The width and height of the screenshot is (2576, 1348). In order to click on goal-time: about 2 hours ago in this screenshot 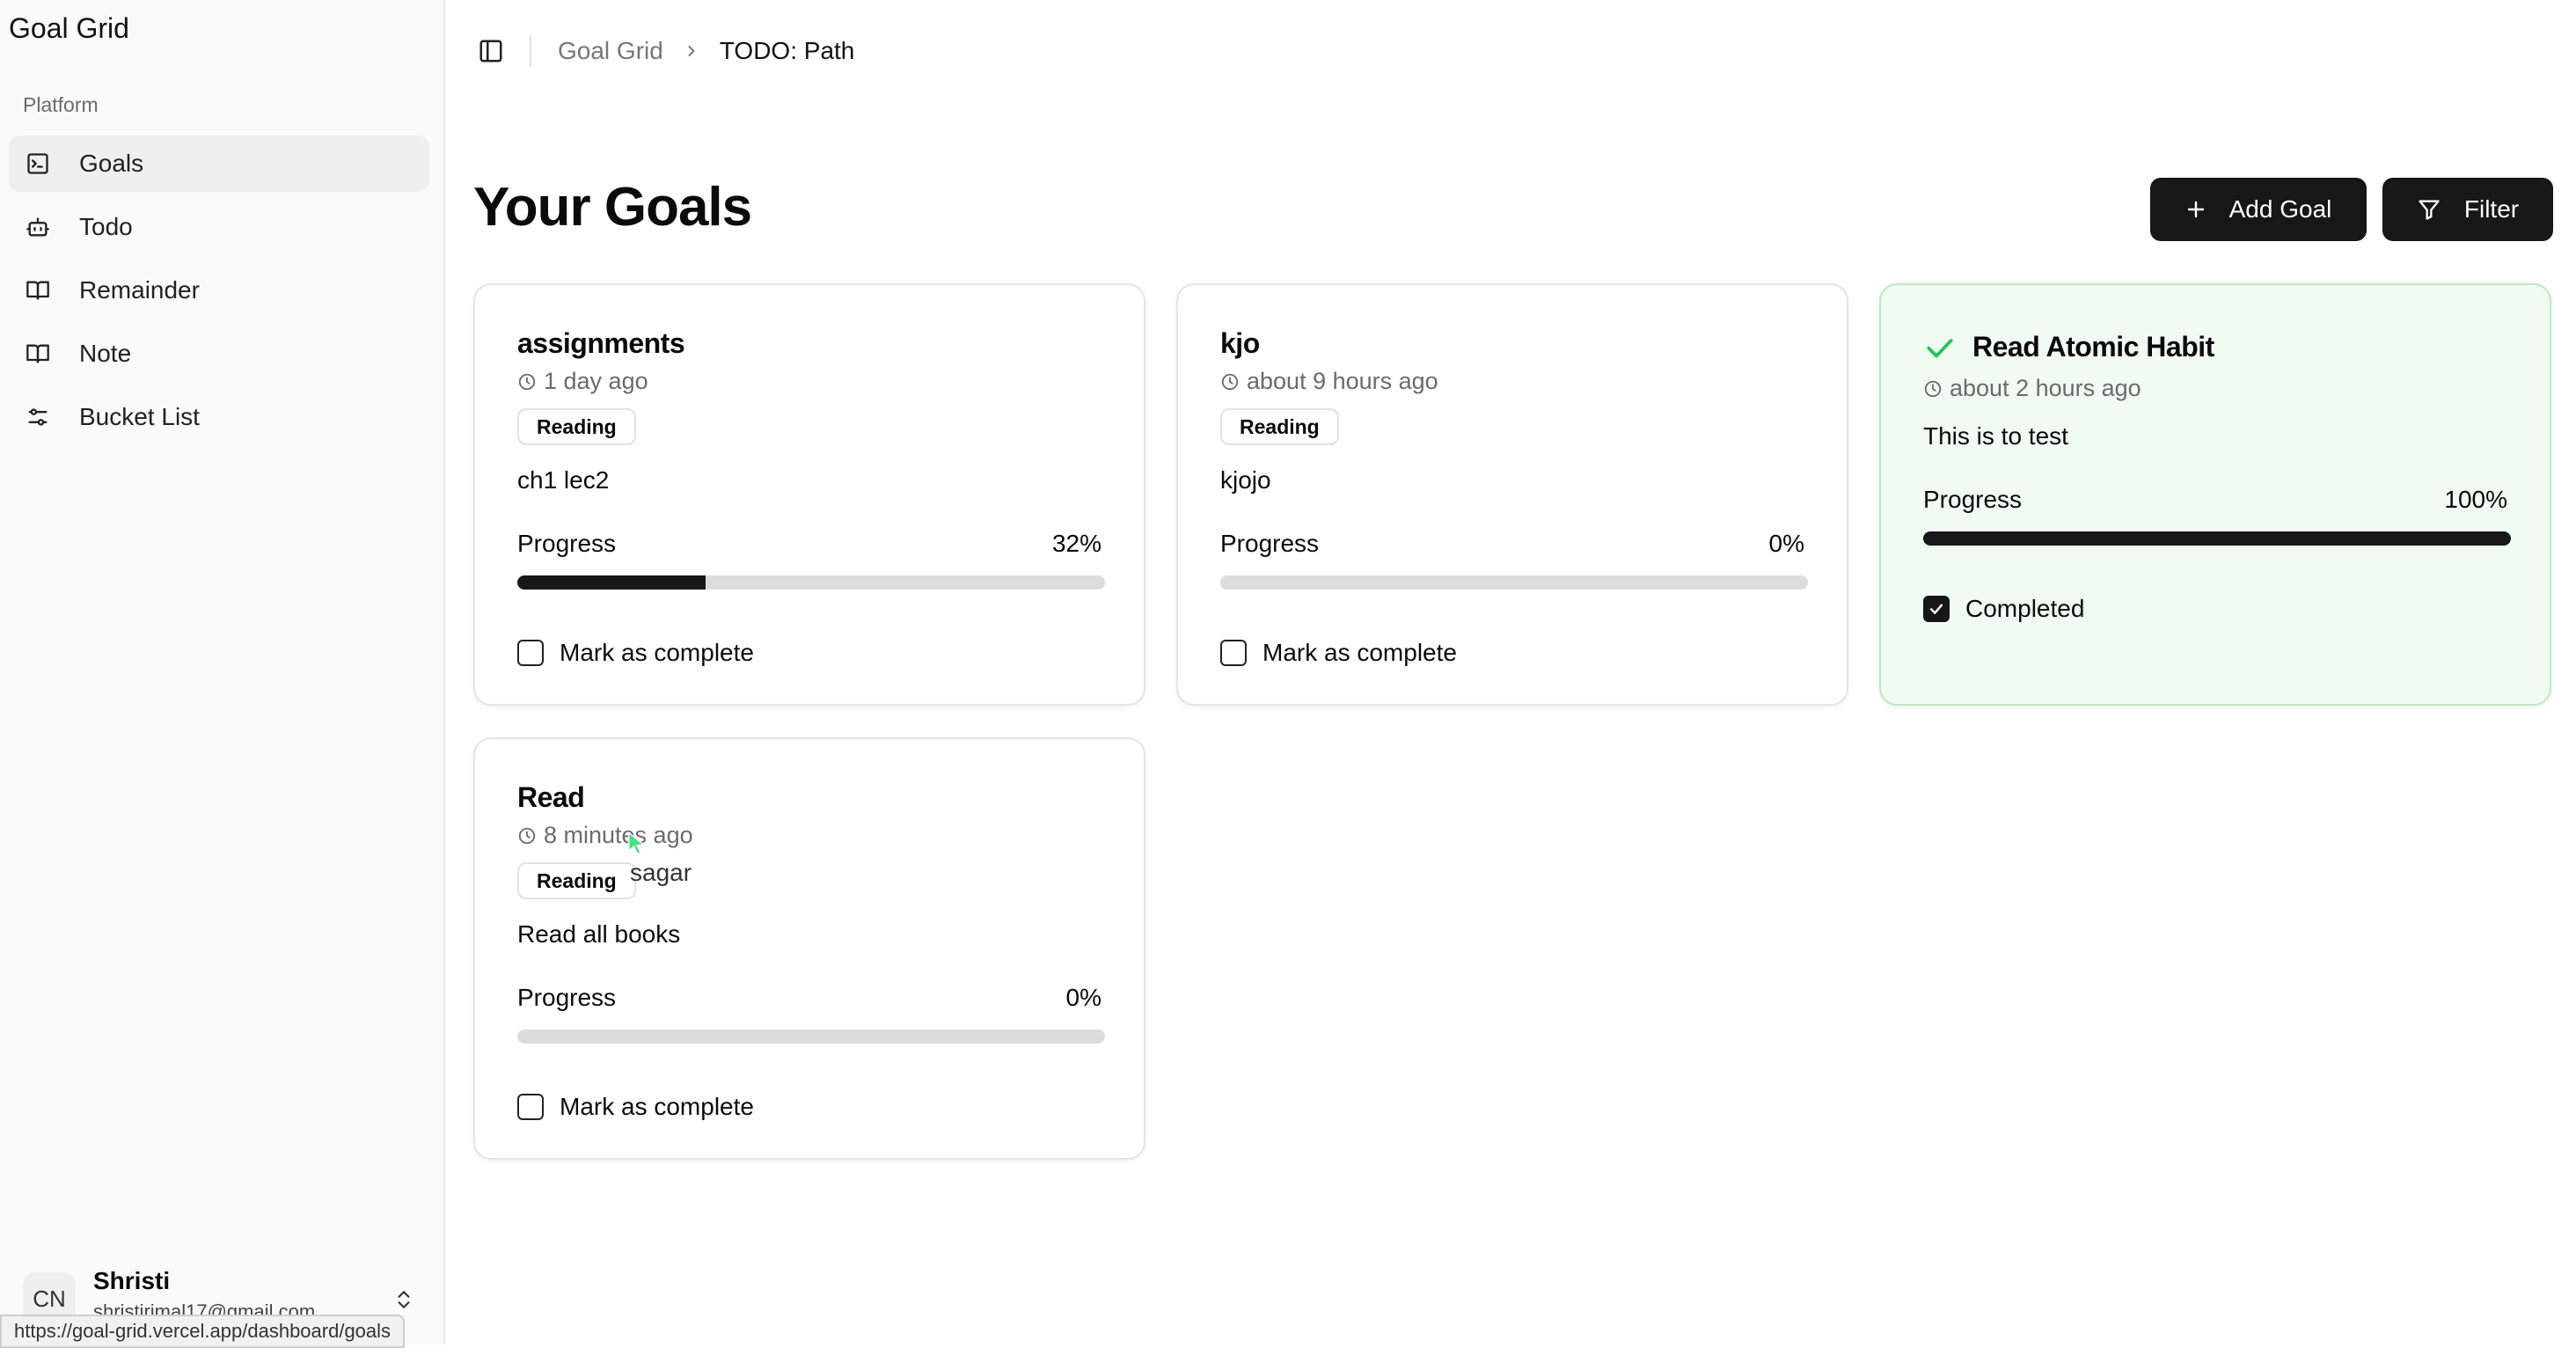, I will do `click(2032, 388)`.